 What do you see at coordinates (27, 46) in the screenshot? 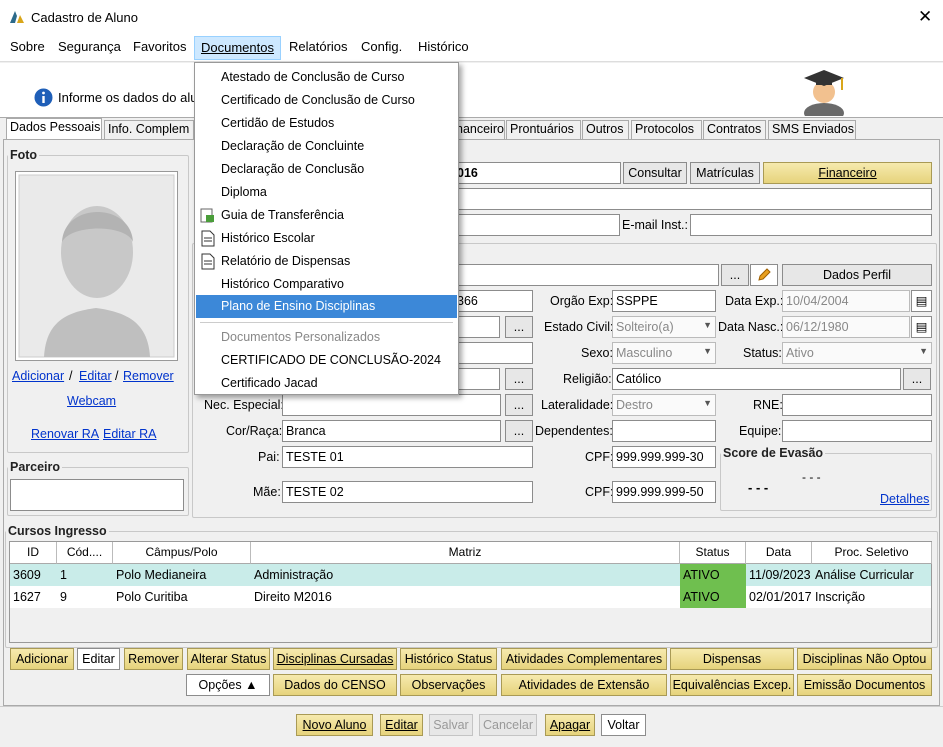
I see `menu-sobre: Sobre` at bounding box center [27, 46].